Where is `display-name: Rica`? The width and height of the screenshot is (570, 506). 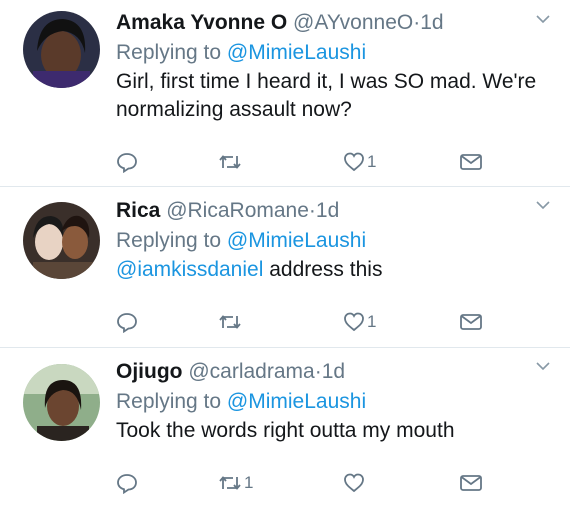 display-name: Rica is located at coordinates (138, 210).